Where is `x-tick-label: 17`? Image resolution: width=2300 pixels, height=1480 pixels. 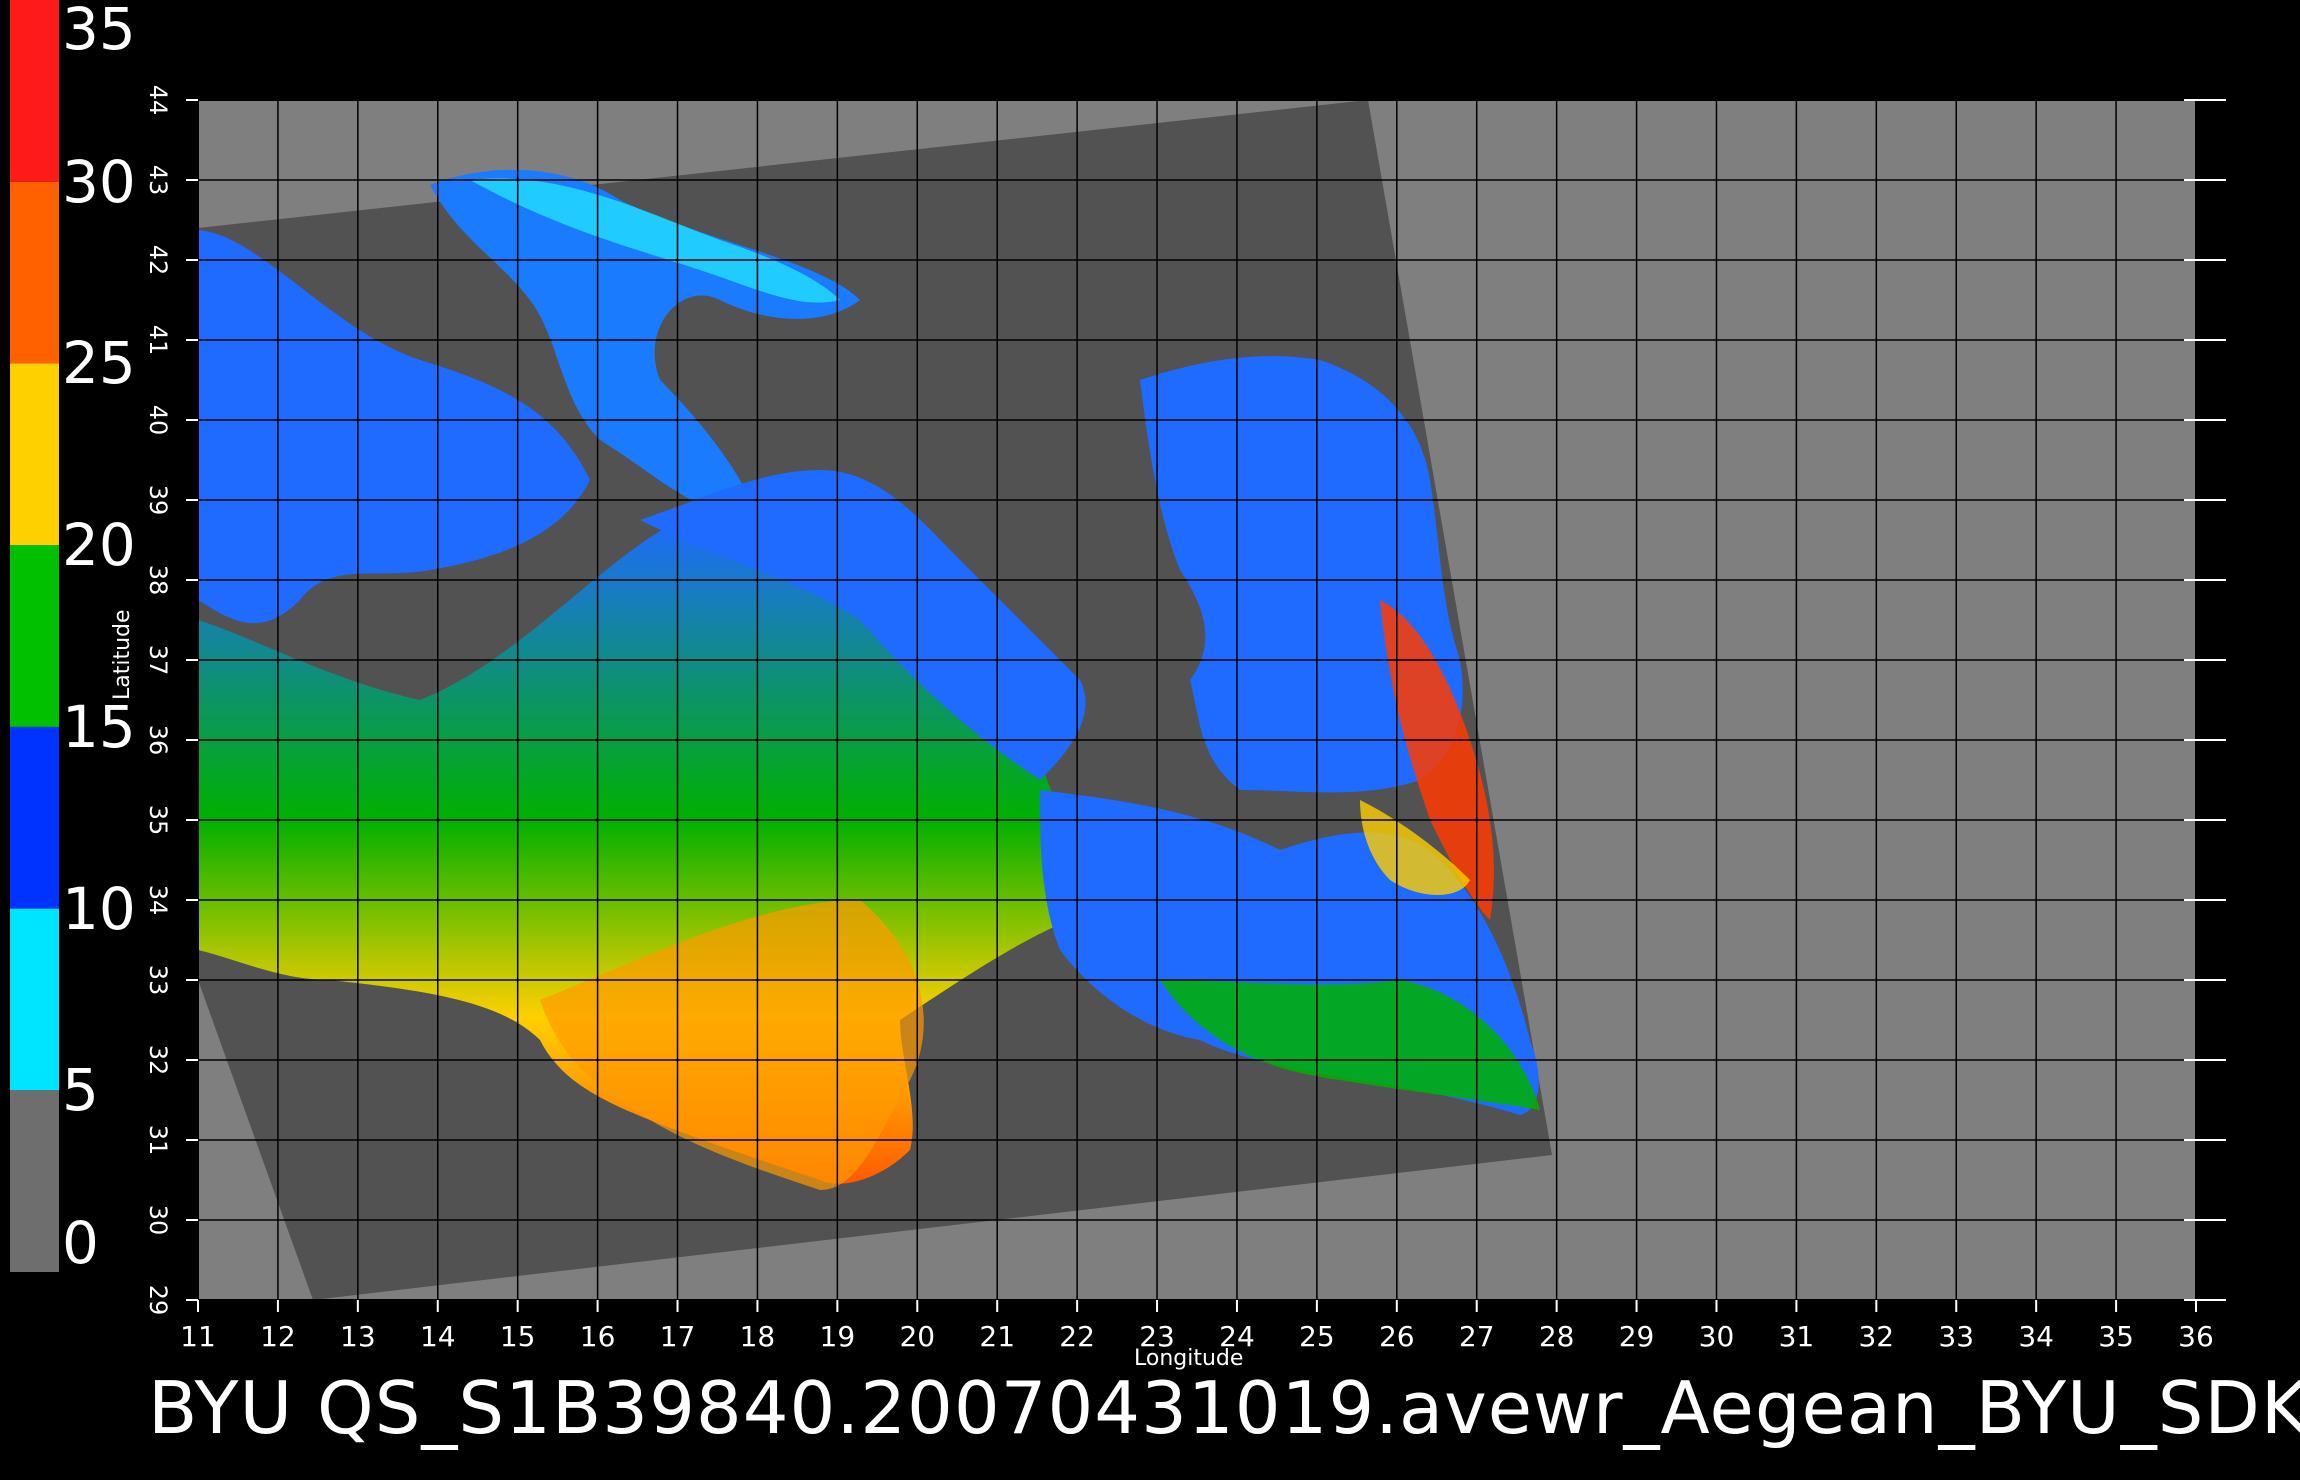 x-tick-label: 17 is located at coordinates (678, 1336).